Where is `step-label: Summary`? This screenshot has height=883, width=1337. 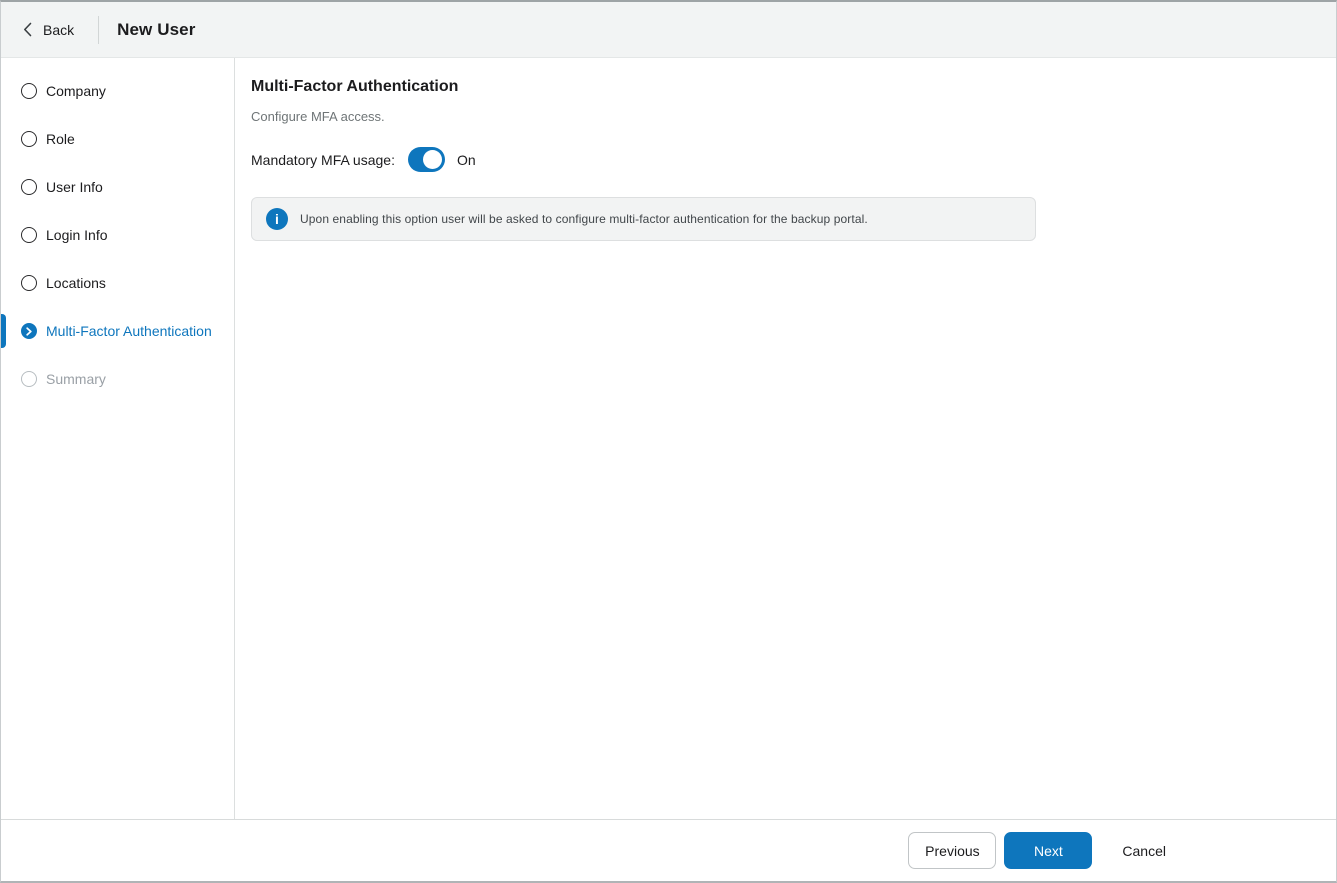 step-label: Summary is located at coordinates (76, 379).